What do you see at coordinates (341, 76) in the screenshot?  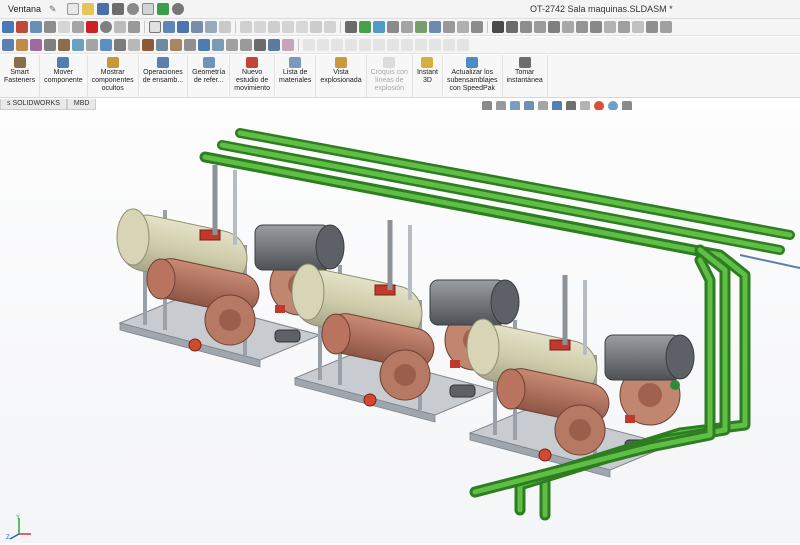 I see `exploded-view-button: Vista explosionada` at bounding box center [341, 76].